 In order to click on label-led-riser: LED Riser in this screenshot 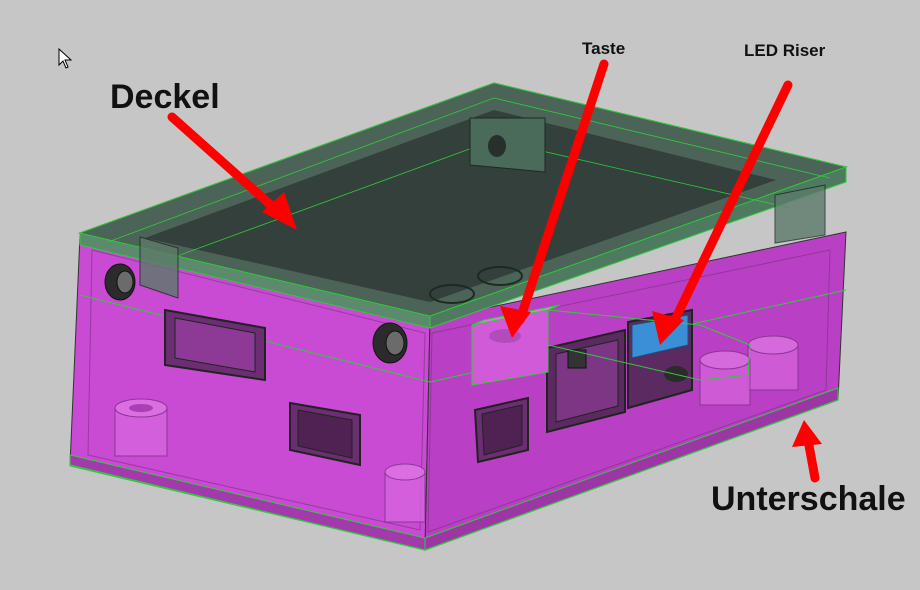, I will do `click(785, 50)`.